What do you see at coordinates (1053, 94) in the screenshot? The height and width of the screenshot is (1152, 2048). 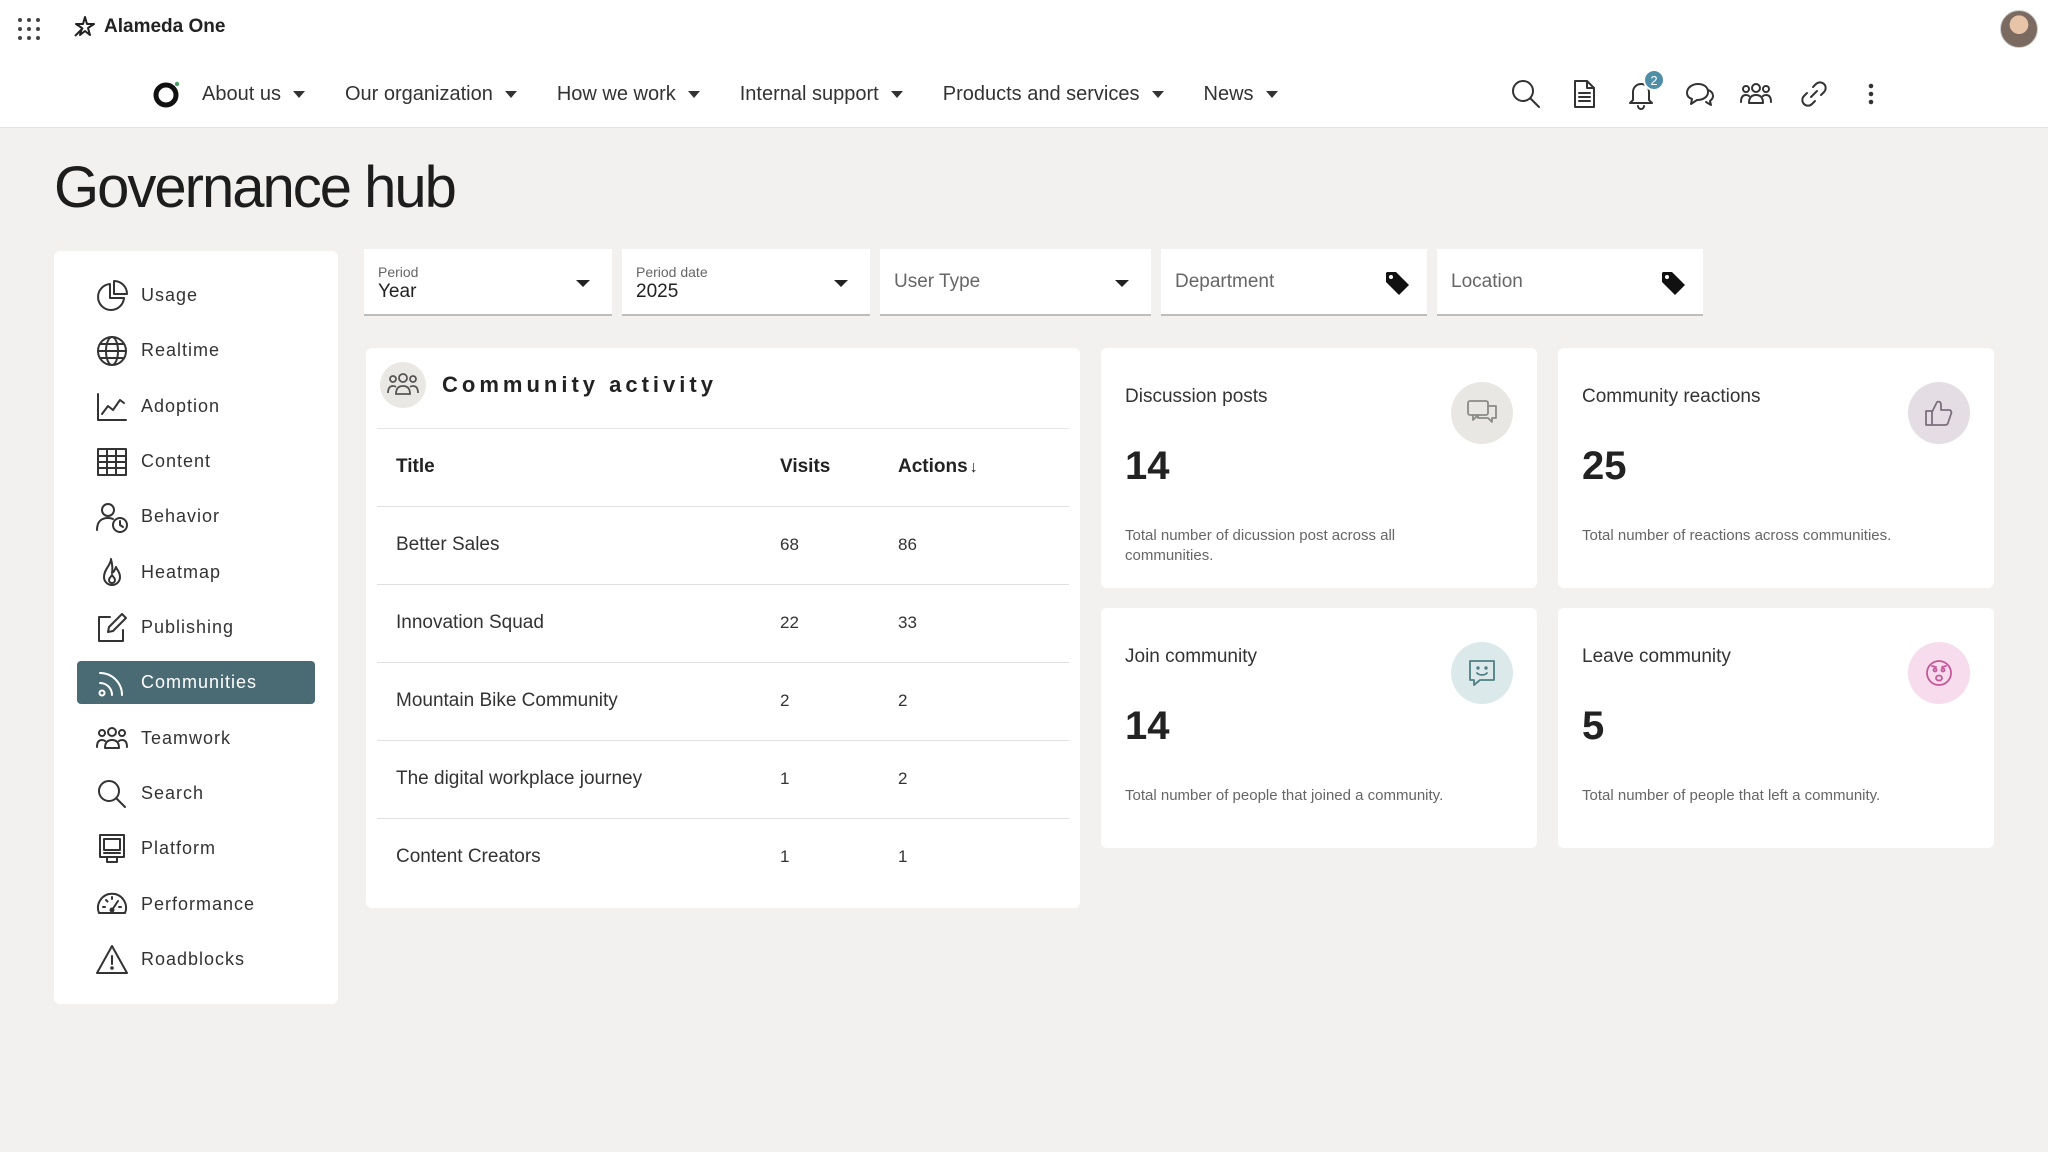 I see `nav-item-products-and-services: Products and services` at bounding box center [1053, 94].